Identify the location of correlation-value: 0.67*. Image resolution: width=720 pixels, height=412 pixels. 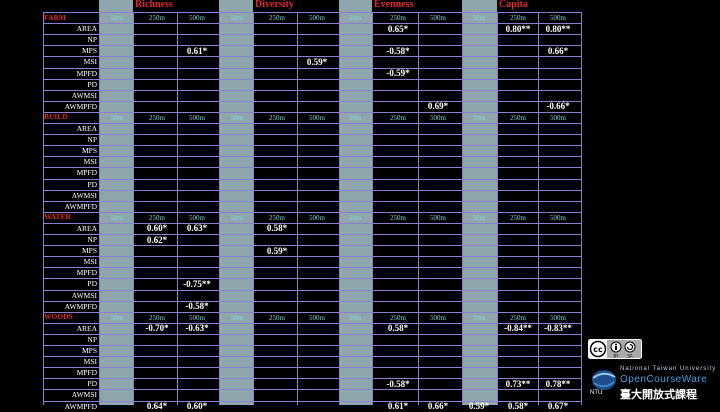
(558, 406).